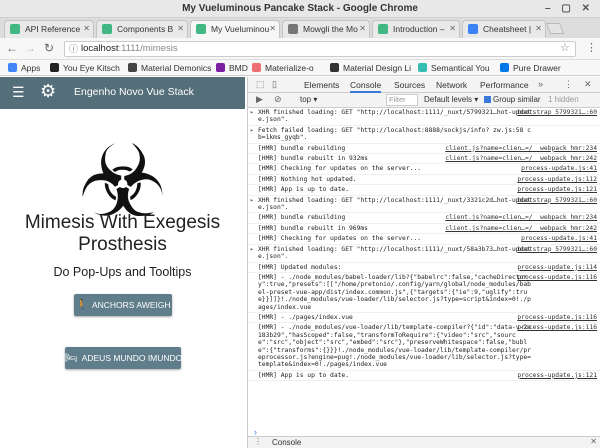 The image size is (600, 448). Describe the element at coordinates (240, 29) in the screenshot. I see `tab-label: My Vueluminou` at that location.